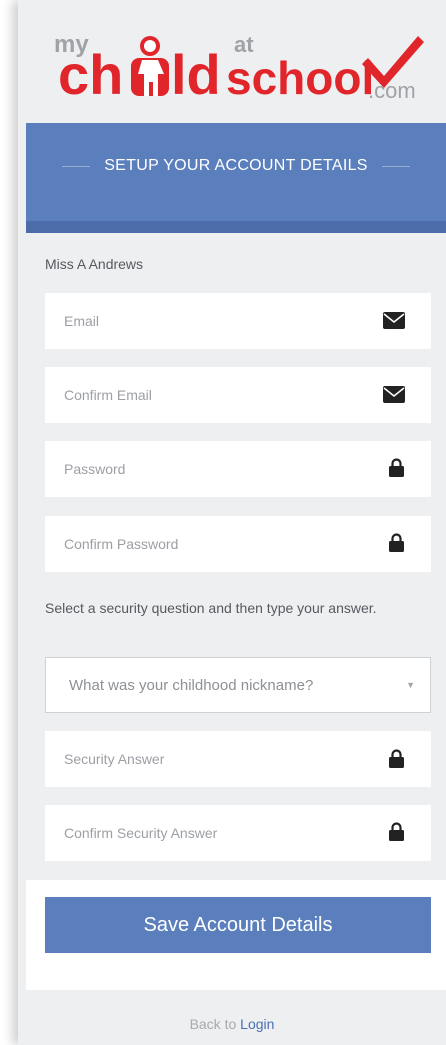 The image size is (446, 1045). What do you see at coordinates (191, 685) in the screenshot?
I see `selected-question: What was your childhood nickname?` at bounding box center [191, 685].